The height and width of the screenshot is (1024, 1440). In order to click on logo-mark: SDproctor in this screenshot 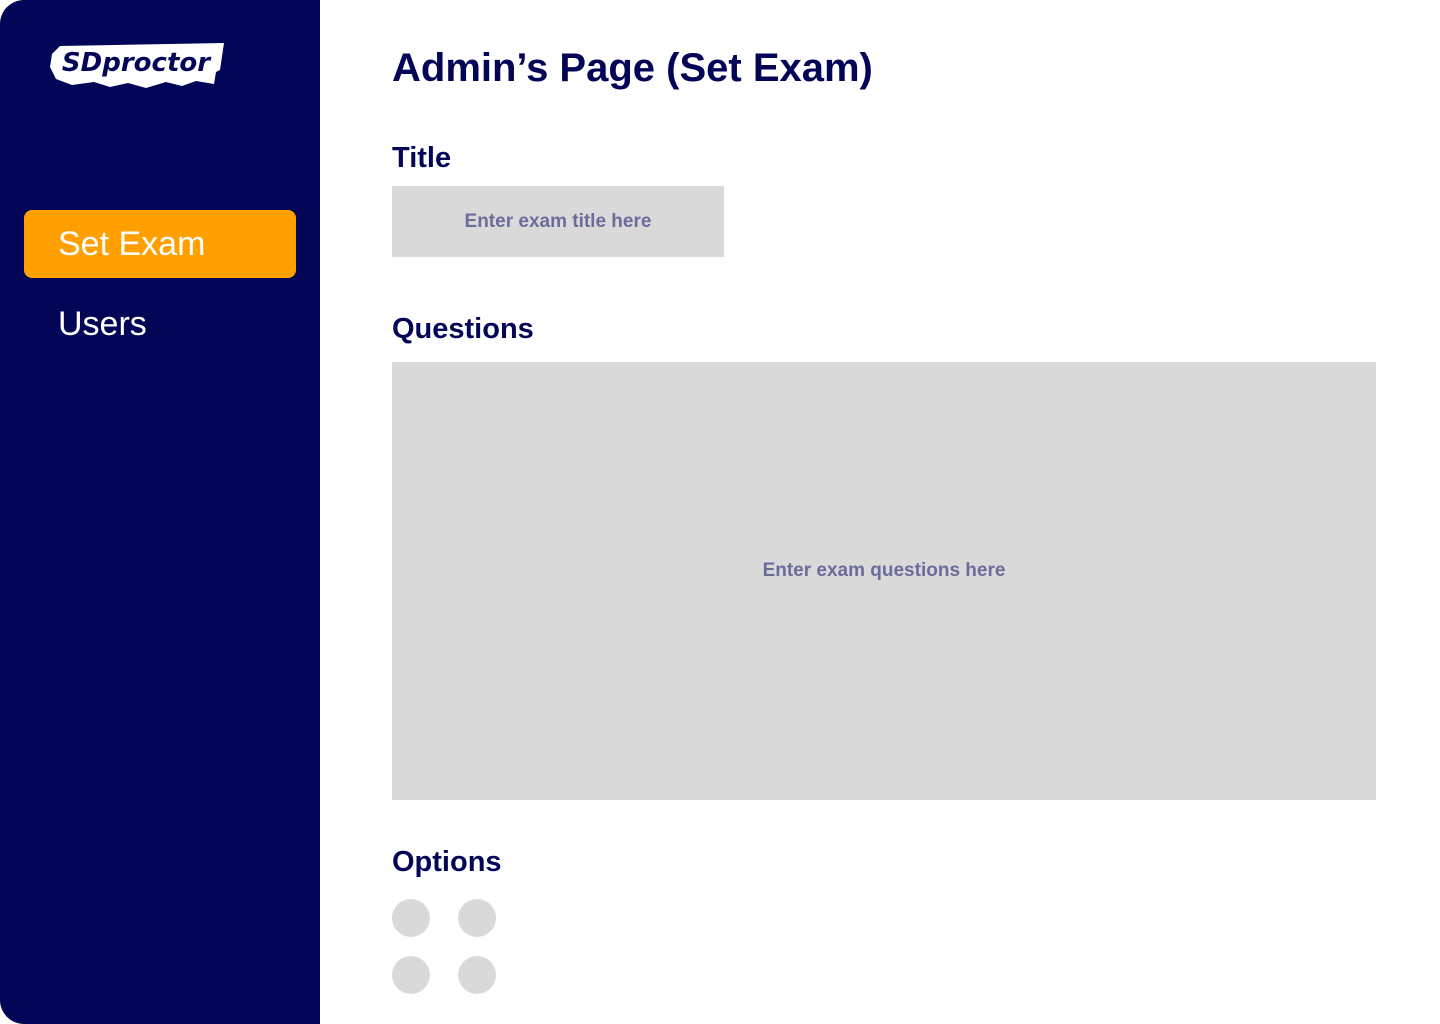, I will do `click(137, 65)`.